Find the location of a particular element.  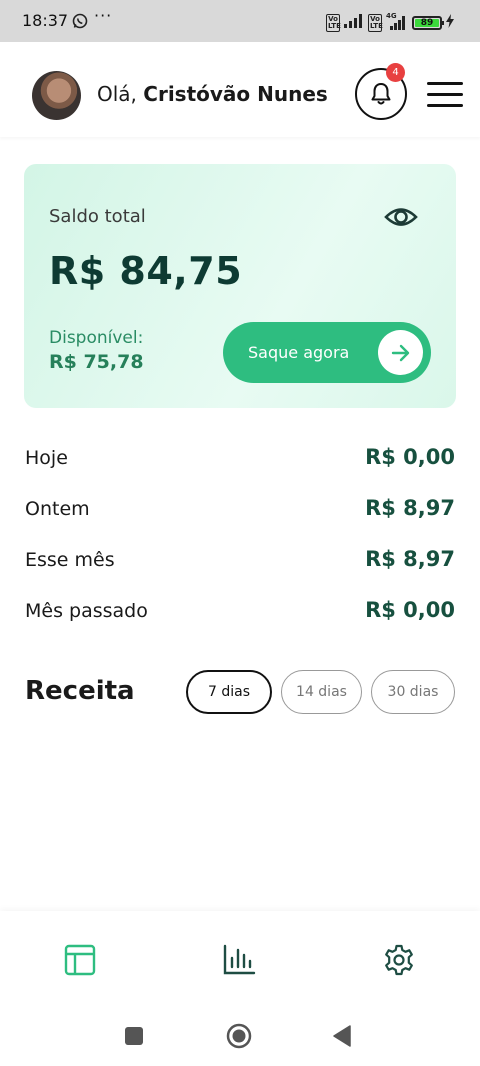

status-time: 18:37 is located at coordinates (45, 20).